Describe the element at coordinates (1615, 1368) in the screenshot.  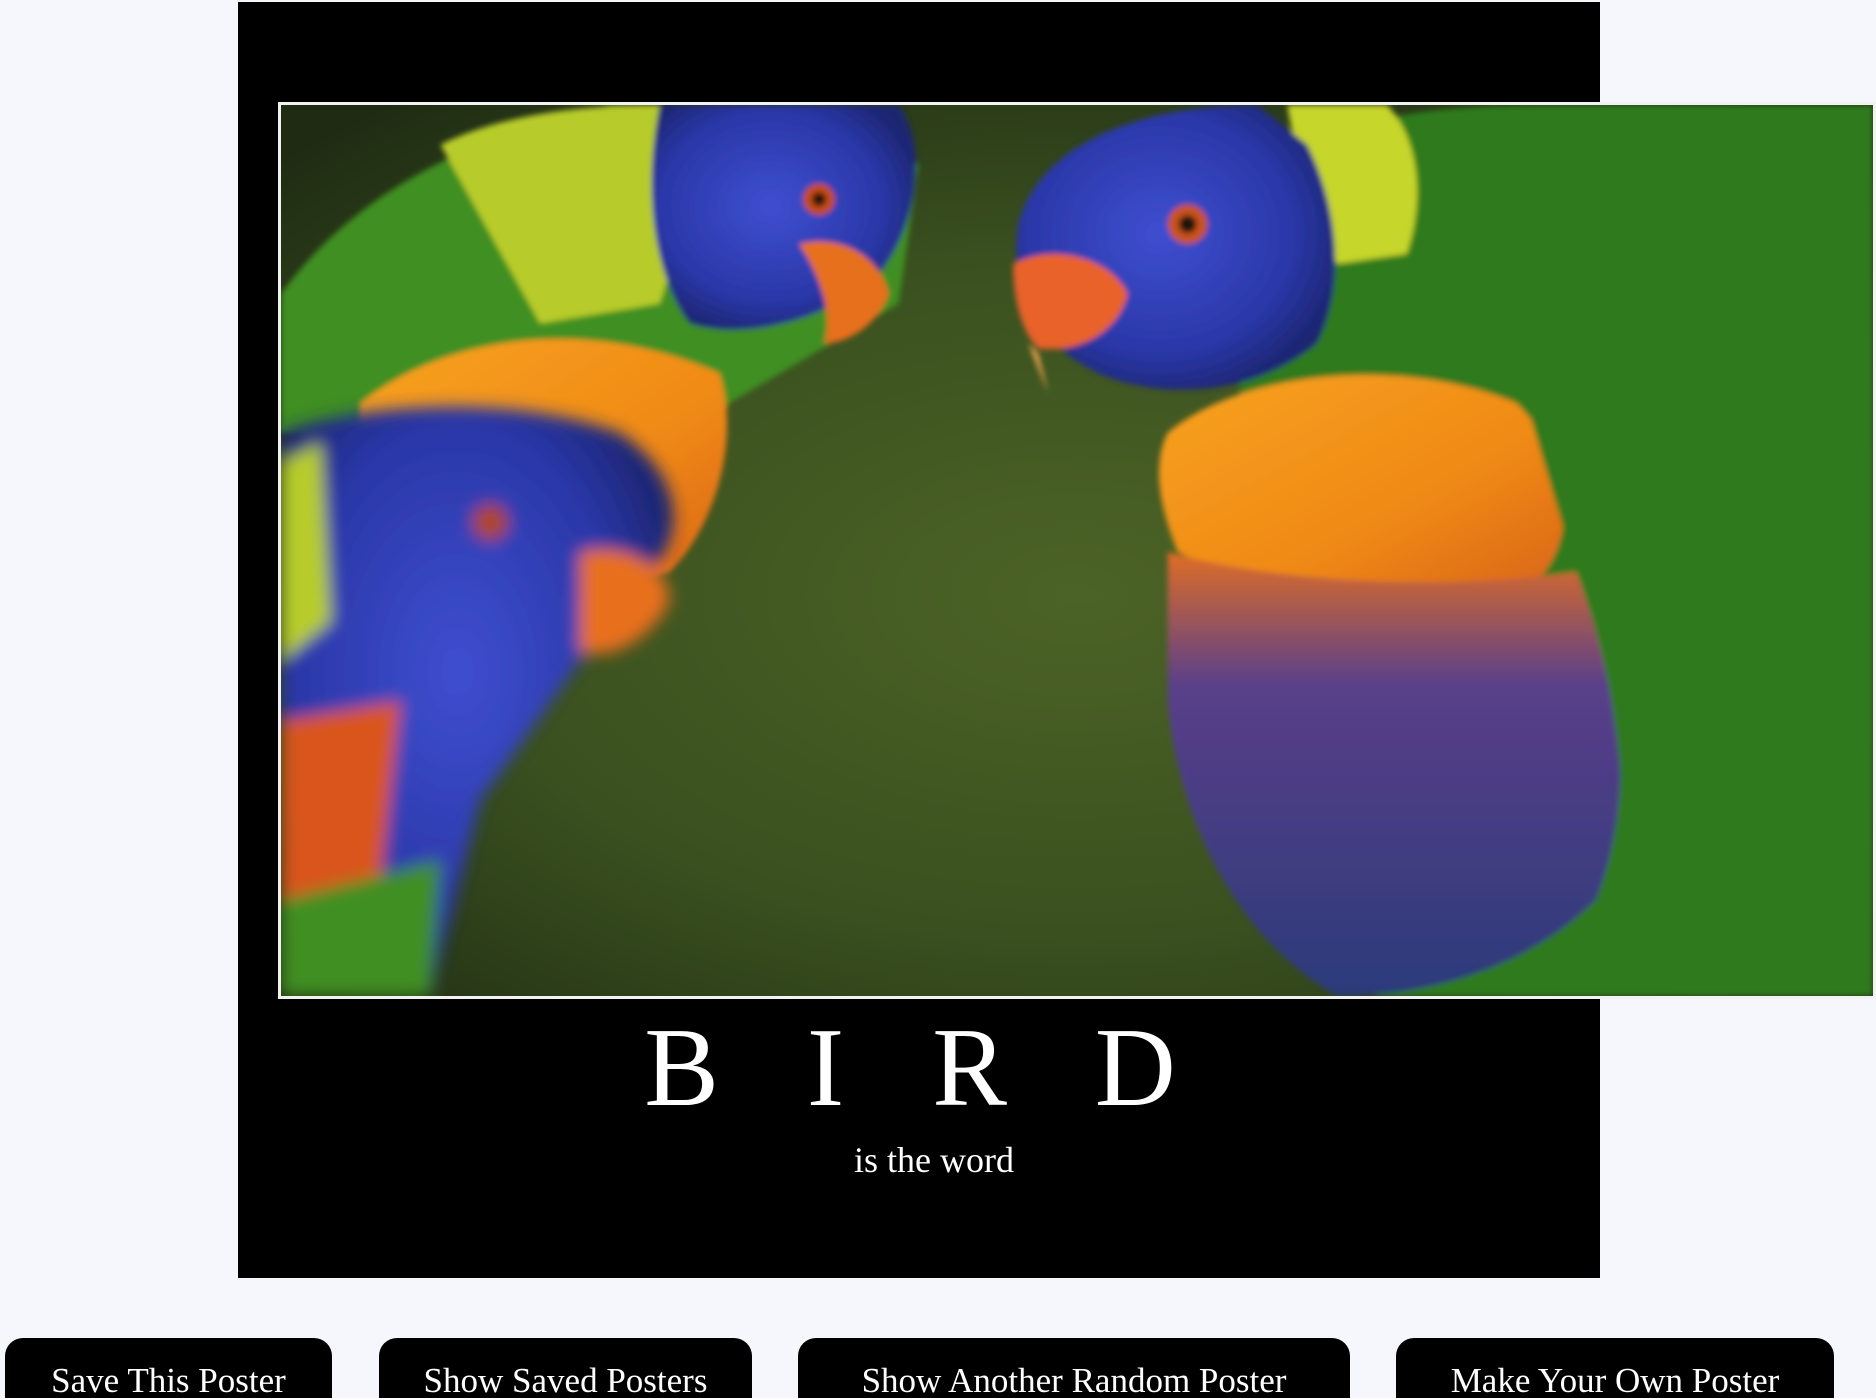
I see `make-own-poster-button: Make Your Own Poster` at that location.